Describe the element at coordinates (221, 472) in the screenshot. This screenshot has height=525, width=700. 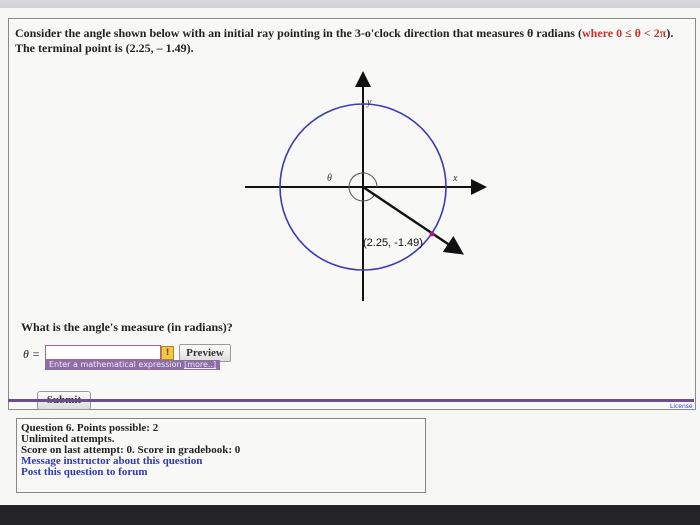
I see `post-to-forum-link: Post this question to forum` at that location.